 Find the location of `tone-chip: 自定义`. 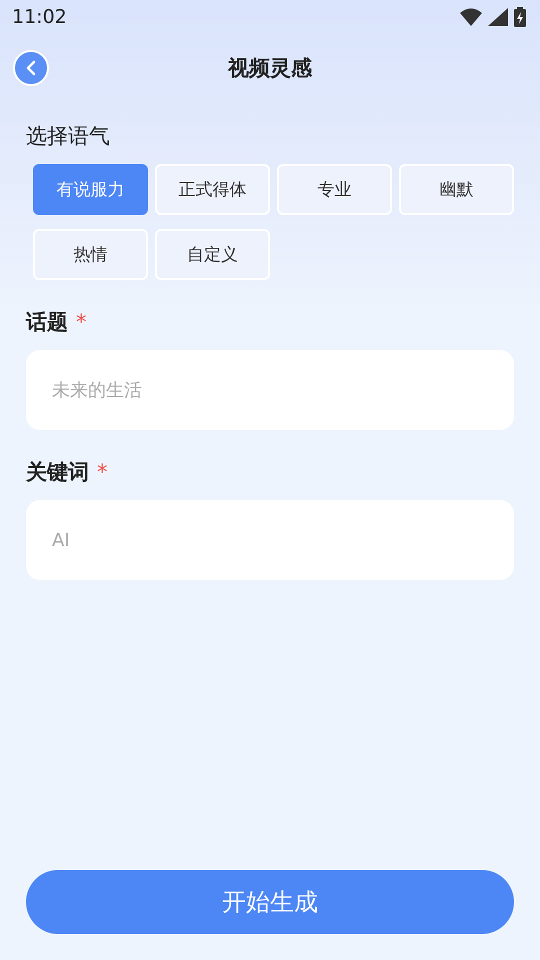

tone-chip: 自定义 is located at coordinates (212, 254).